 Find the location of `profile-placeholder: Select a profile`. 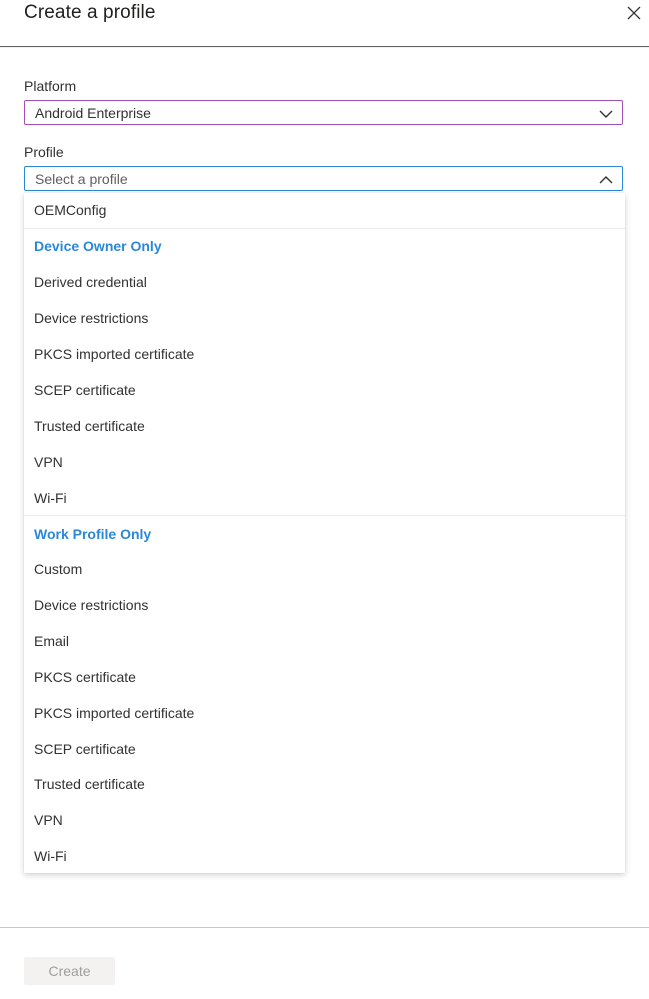

profile-placeholder: Select a profile is located at coordinates (81, 179).